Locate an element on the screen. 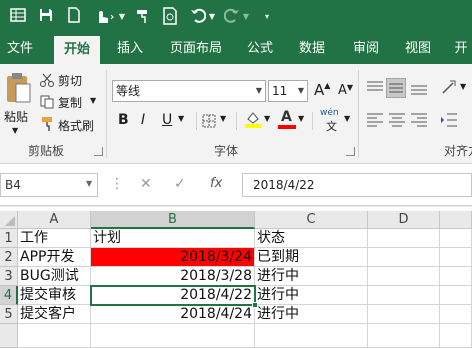 The height and width of the screenshot is (348, 472). cell-d6 is located at coordinates (404, 336).